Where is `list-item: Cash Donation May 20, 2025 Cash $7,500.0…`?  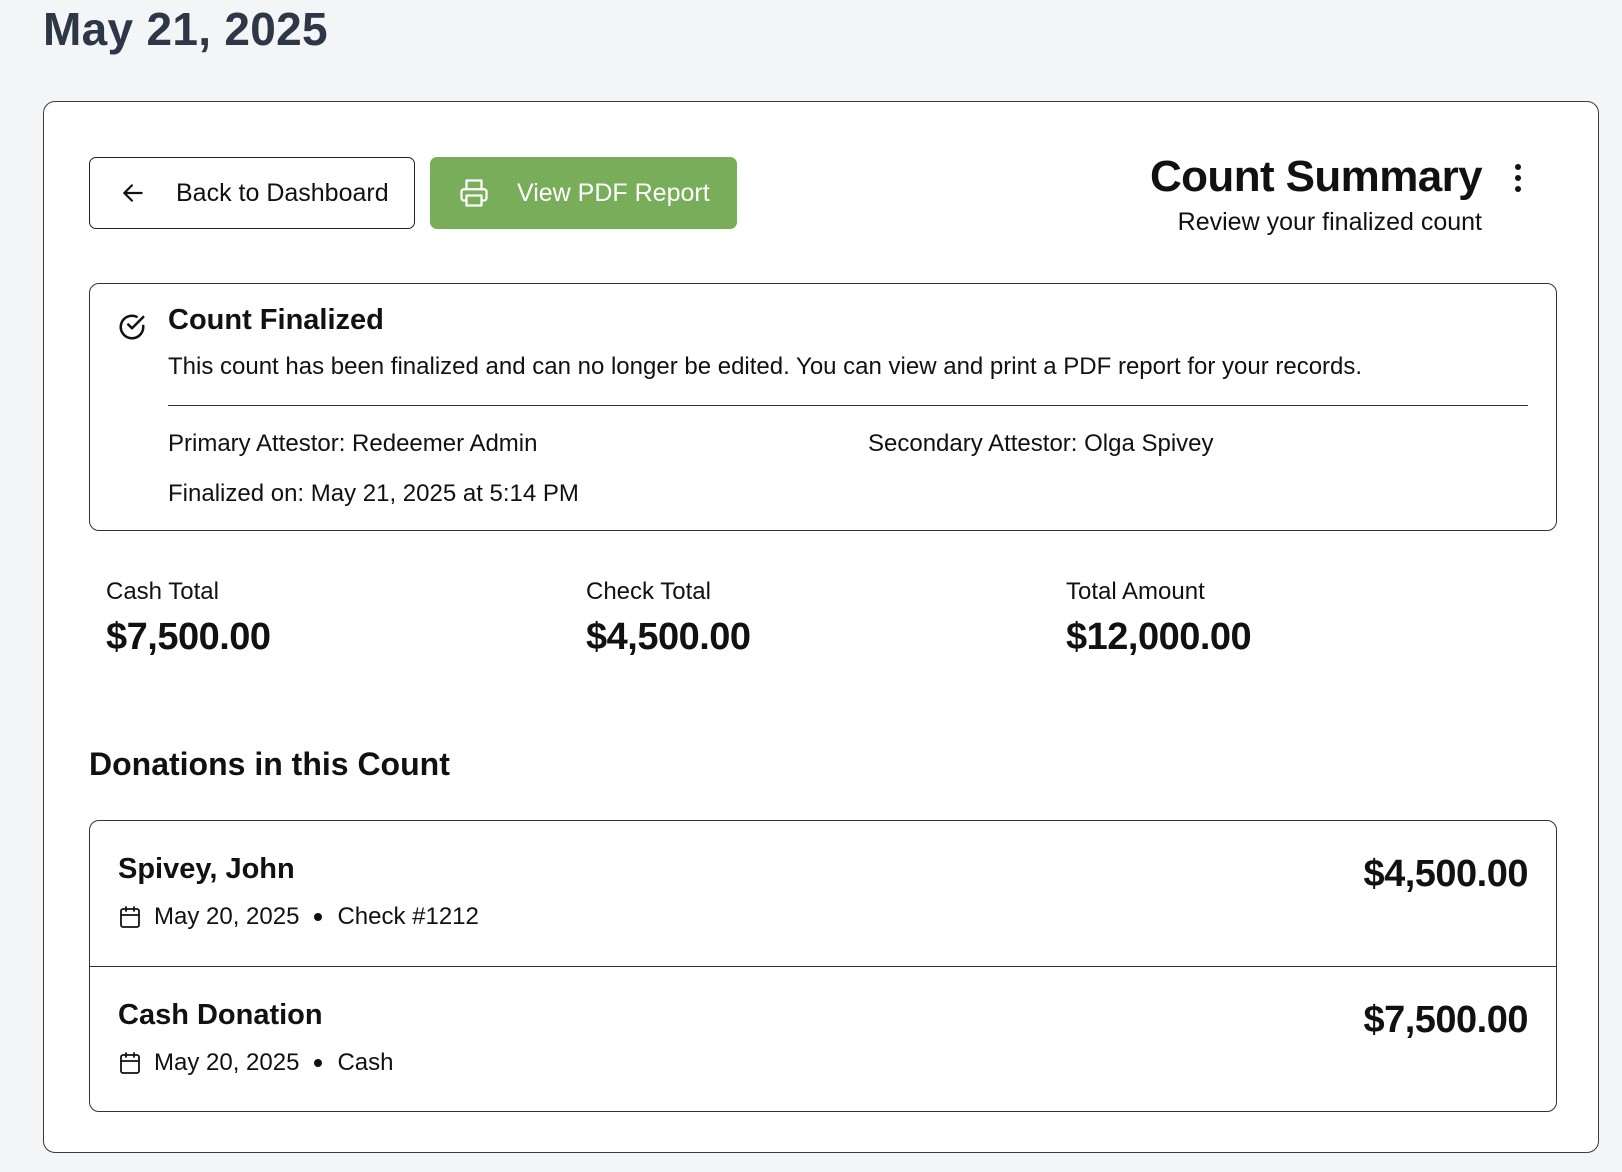 list-item: Cash Donation May 20, 2025 Cash $7,500.0… is located at coordinates (823, 1039).